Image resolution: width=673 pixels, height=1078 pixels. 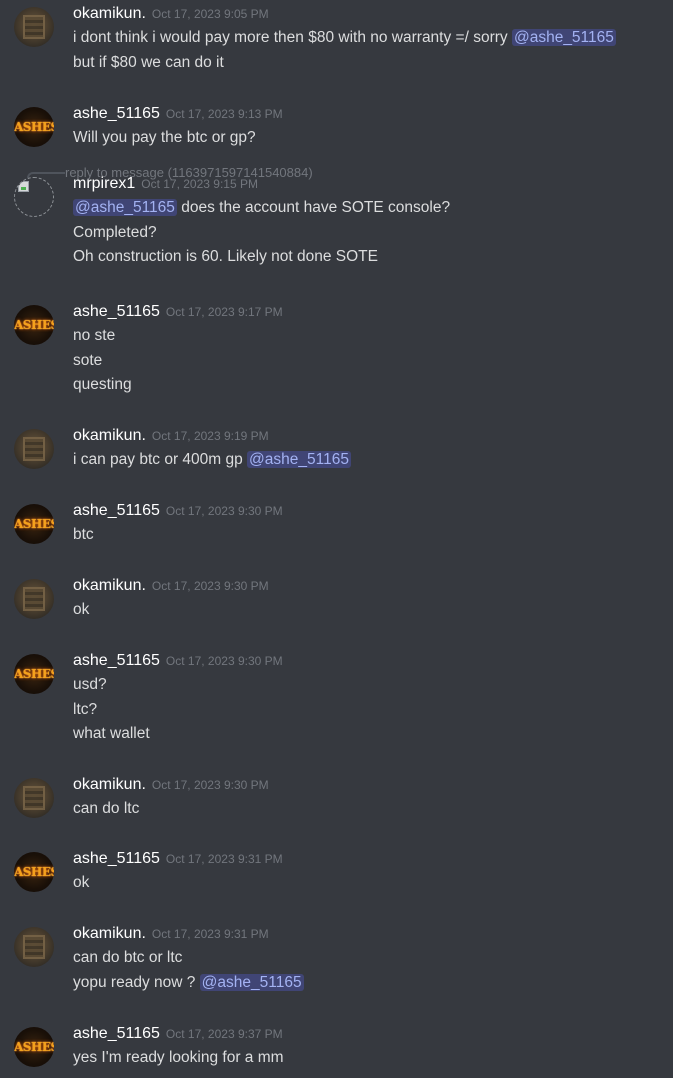 I want to click on message-text: ok, so click(x=81, y=609).